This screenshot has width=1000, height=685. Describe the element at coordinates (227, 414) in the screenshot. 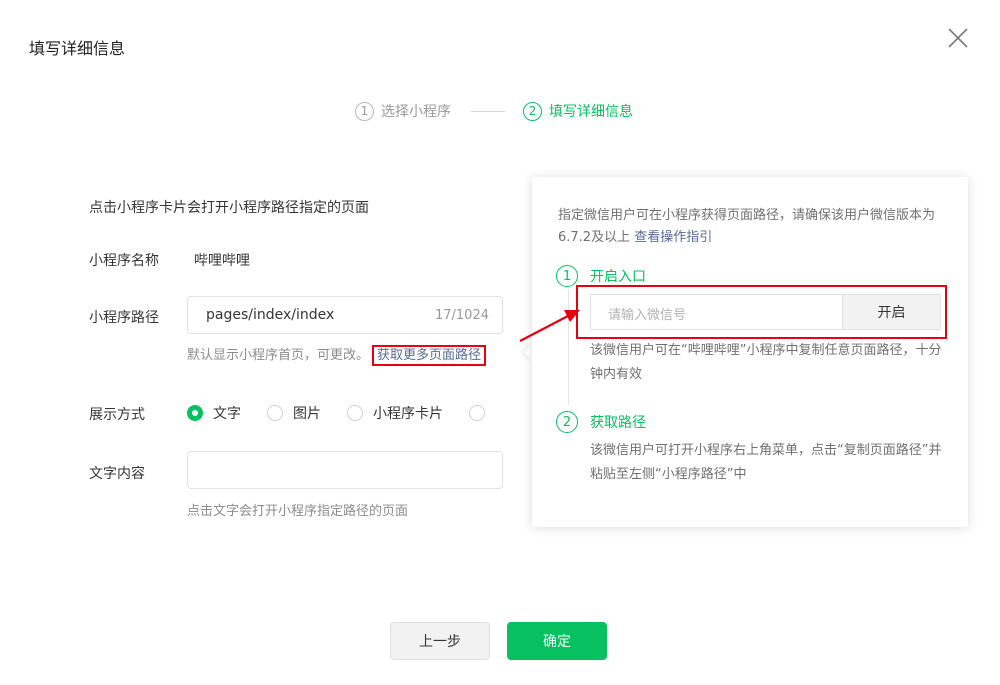

I see `radio-label: 文字` at that location.